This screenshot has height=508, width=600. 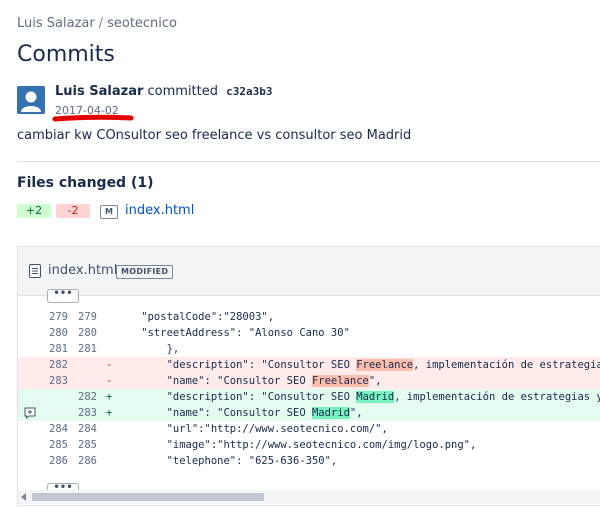 I want to click on code-segment: "telephone": "625-636-350",, so click(x=227, y=461).